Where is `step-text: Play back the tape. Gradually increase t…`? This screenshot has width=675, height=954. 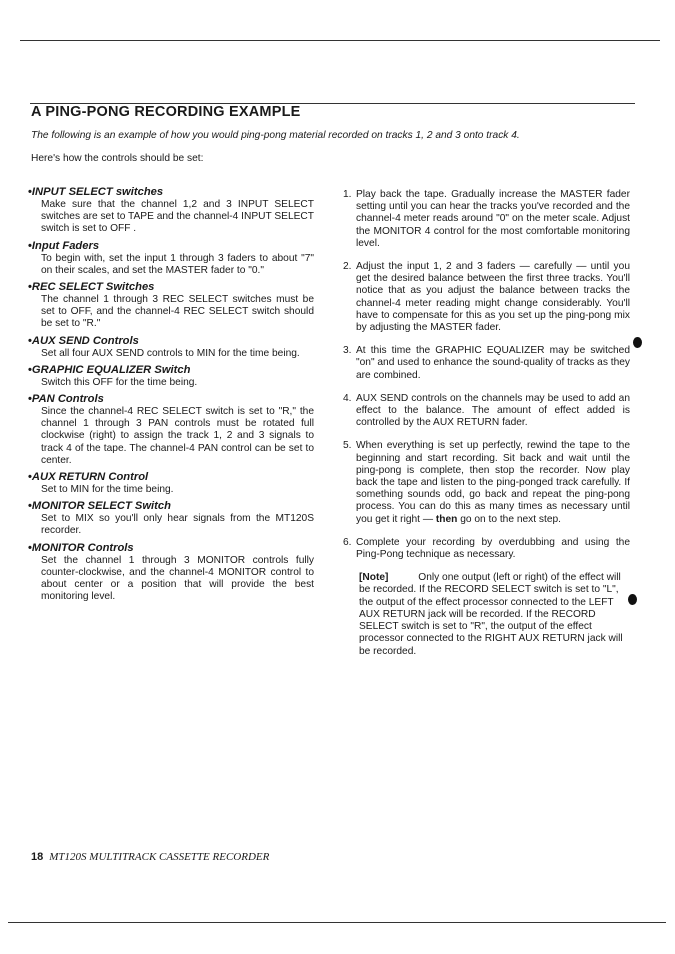 step-text: Play back the tape. Gradually increase t… is located at coordinates (493, 219).